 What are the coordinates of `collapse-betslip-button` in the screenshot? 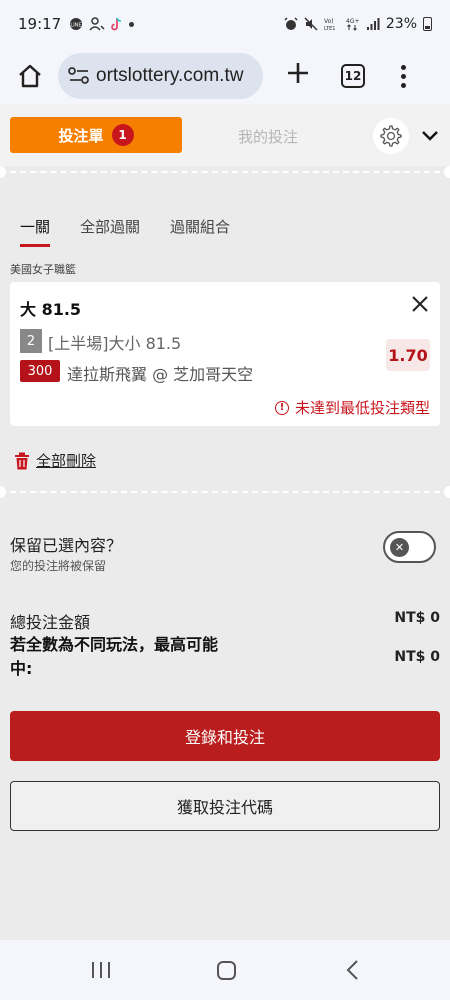 It's located at (430, 136).